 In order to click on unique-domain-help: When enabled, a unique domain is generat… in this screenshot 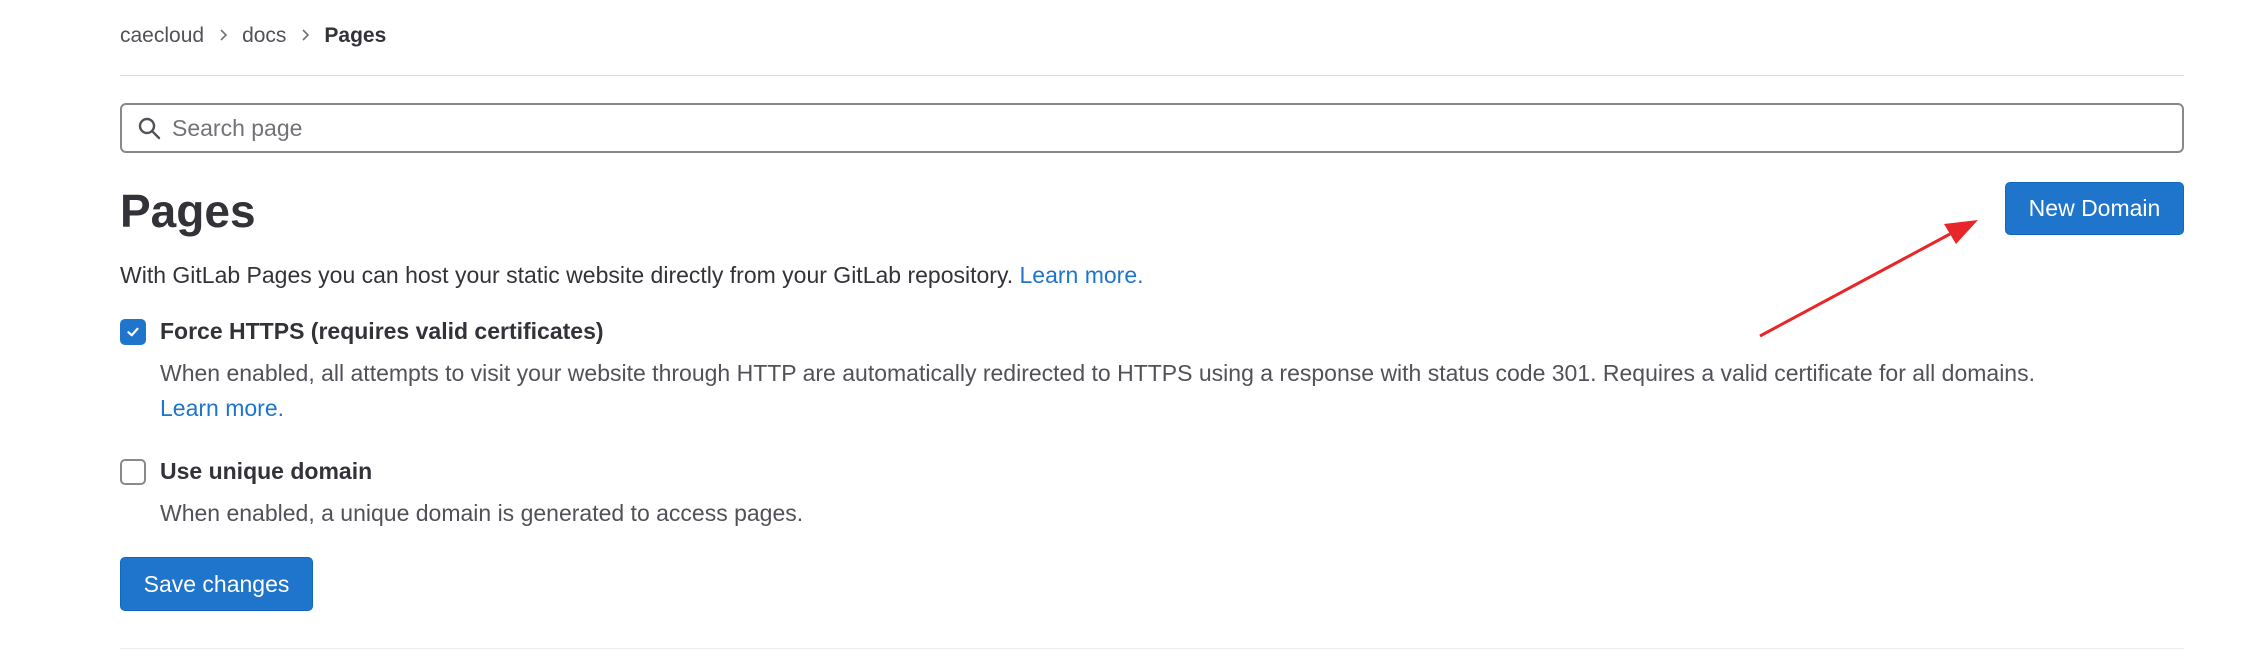, I will do `click(482, 513)`.